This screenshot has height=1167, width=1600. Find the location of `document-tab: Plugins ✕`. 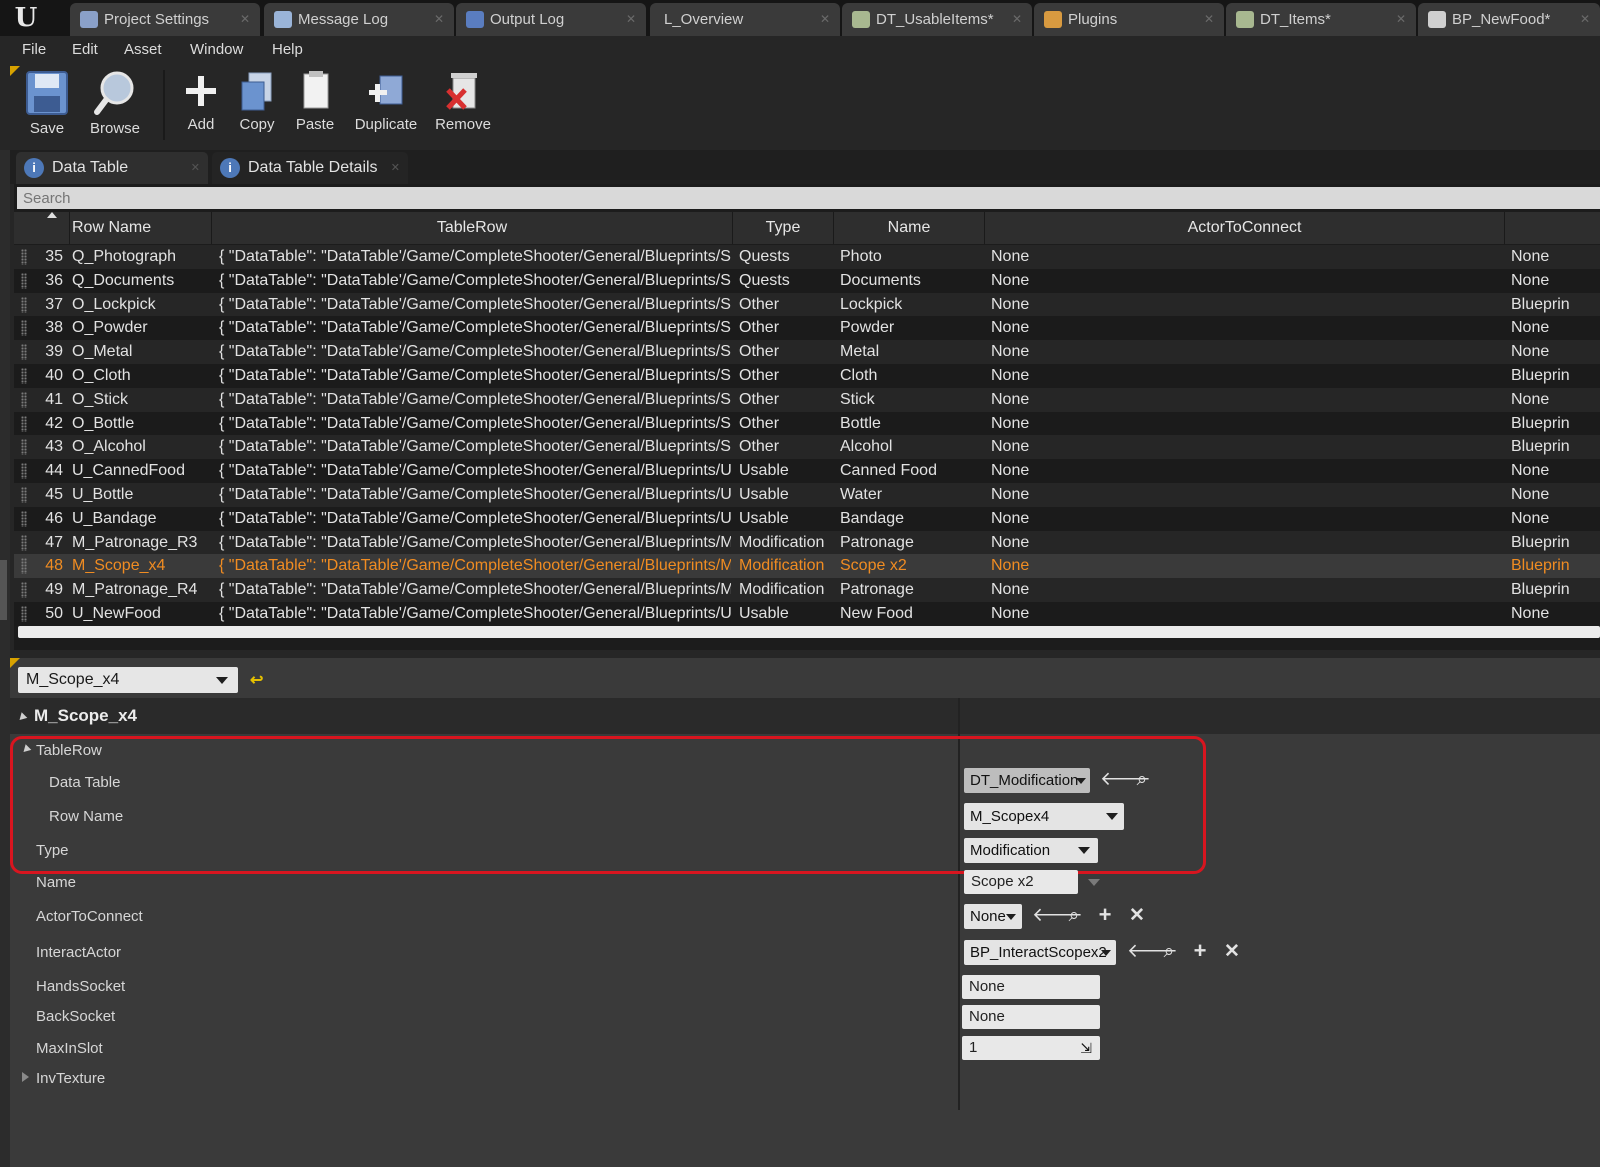

document-tab: Plugins ✕ is located at coordinates (1129, 19).